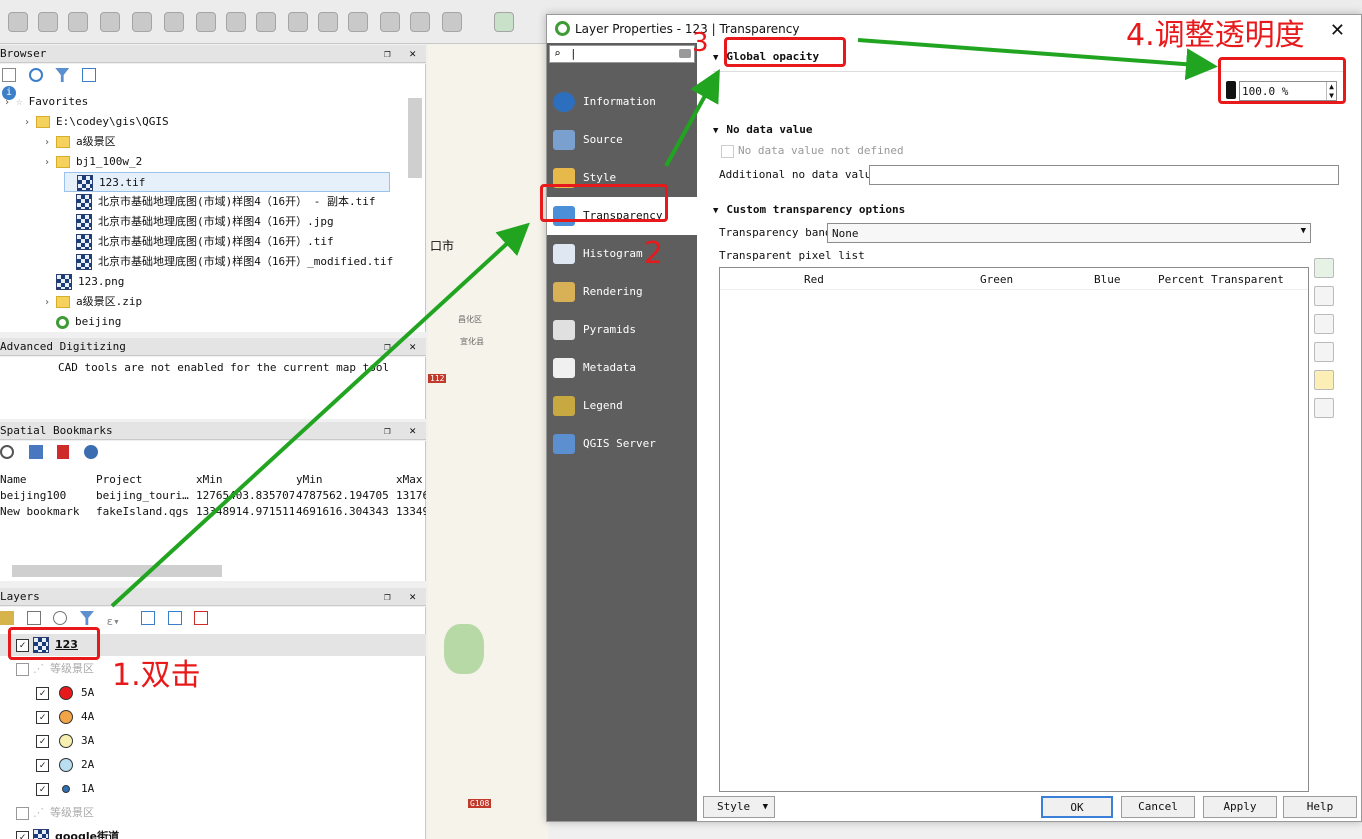  What do you see at coordinates (622, 406) in the screenshot?
I see `nav-item-legend: Legend` at bounding box center [622, 406].